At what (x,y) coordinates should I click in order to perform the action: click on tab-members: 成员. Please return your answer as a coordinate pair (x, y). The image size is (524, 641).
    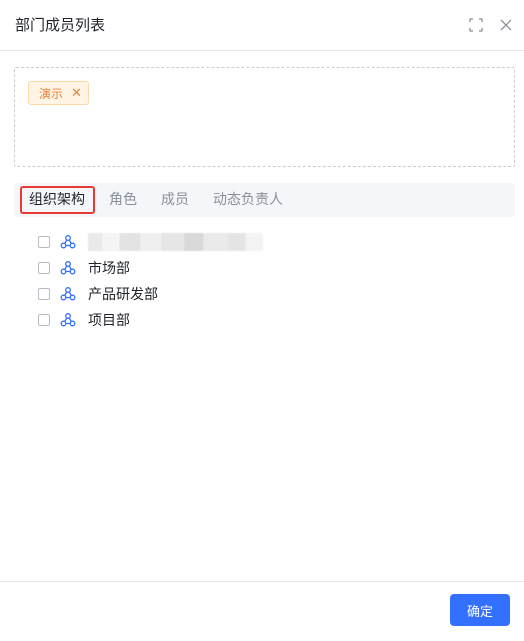
    Looking at the image, I should click on (175, 200).